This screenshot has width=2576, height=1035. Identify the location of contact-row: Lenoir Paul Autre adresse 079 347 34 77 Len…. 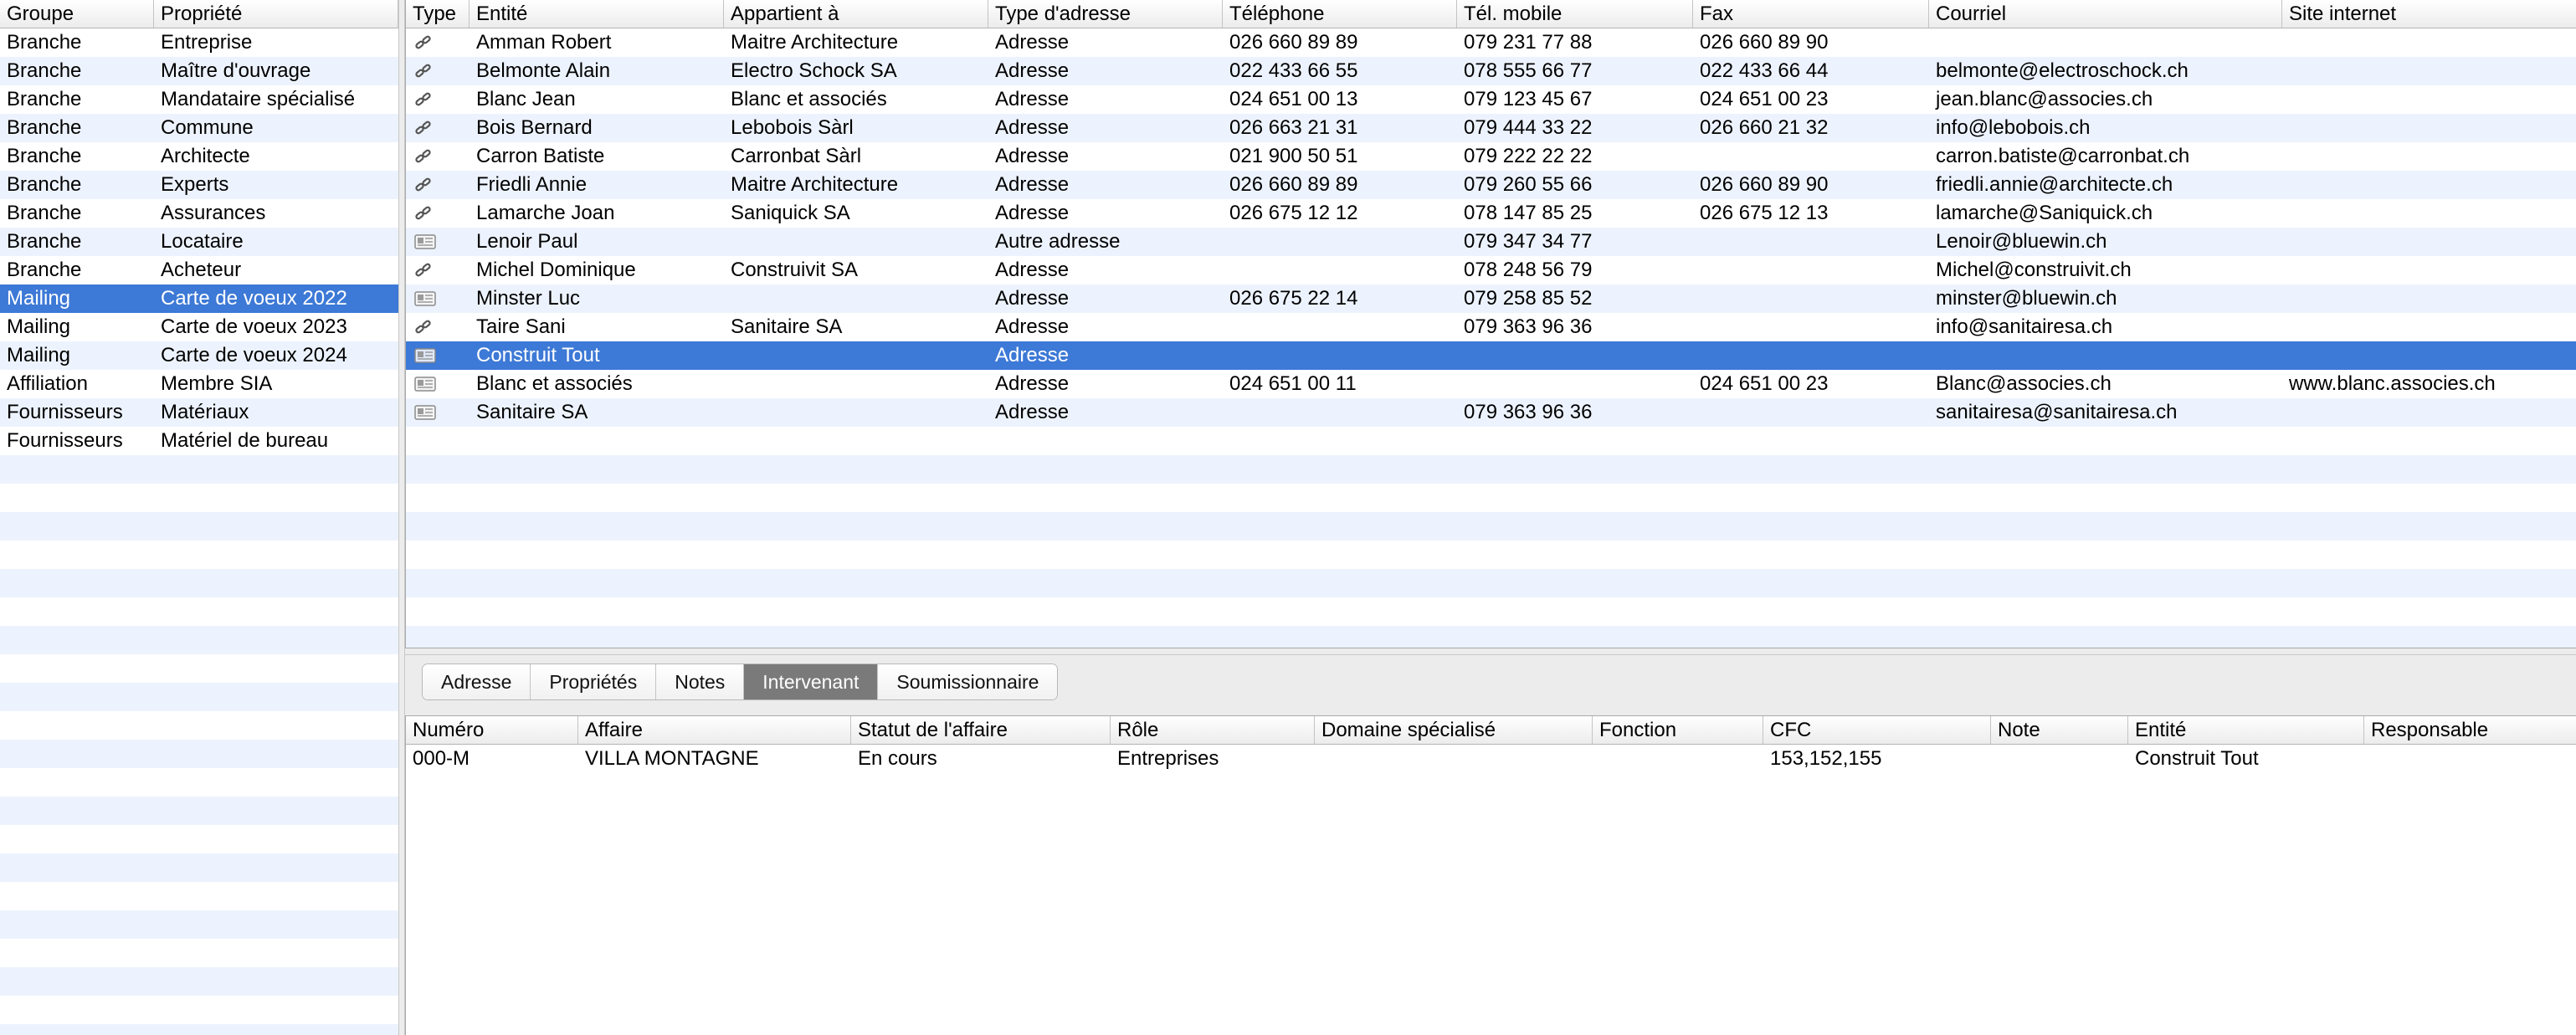
(1491, 242).